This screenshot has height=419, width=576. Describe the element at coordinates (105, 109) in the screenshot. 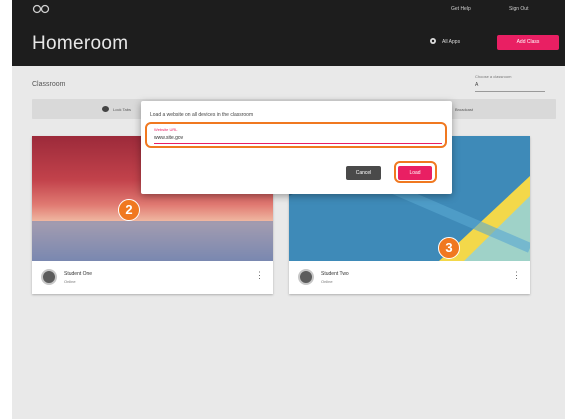

I see `lock-icon` at that location.